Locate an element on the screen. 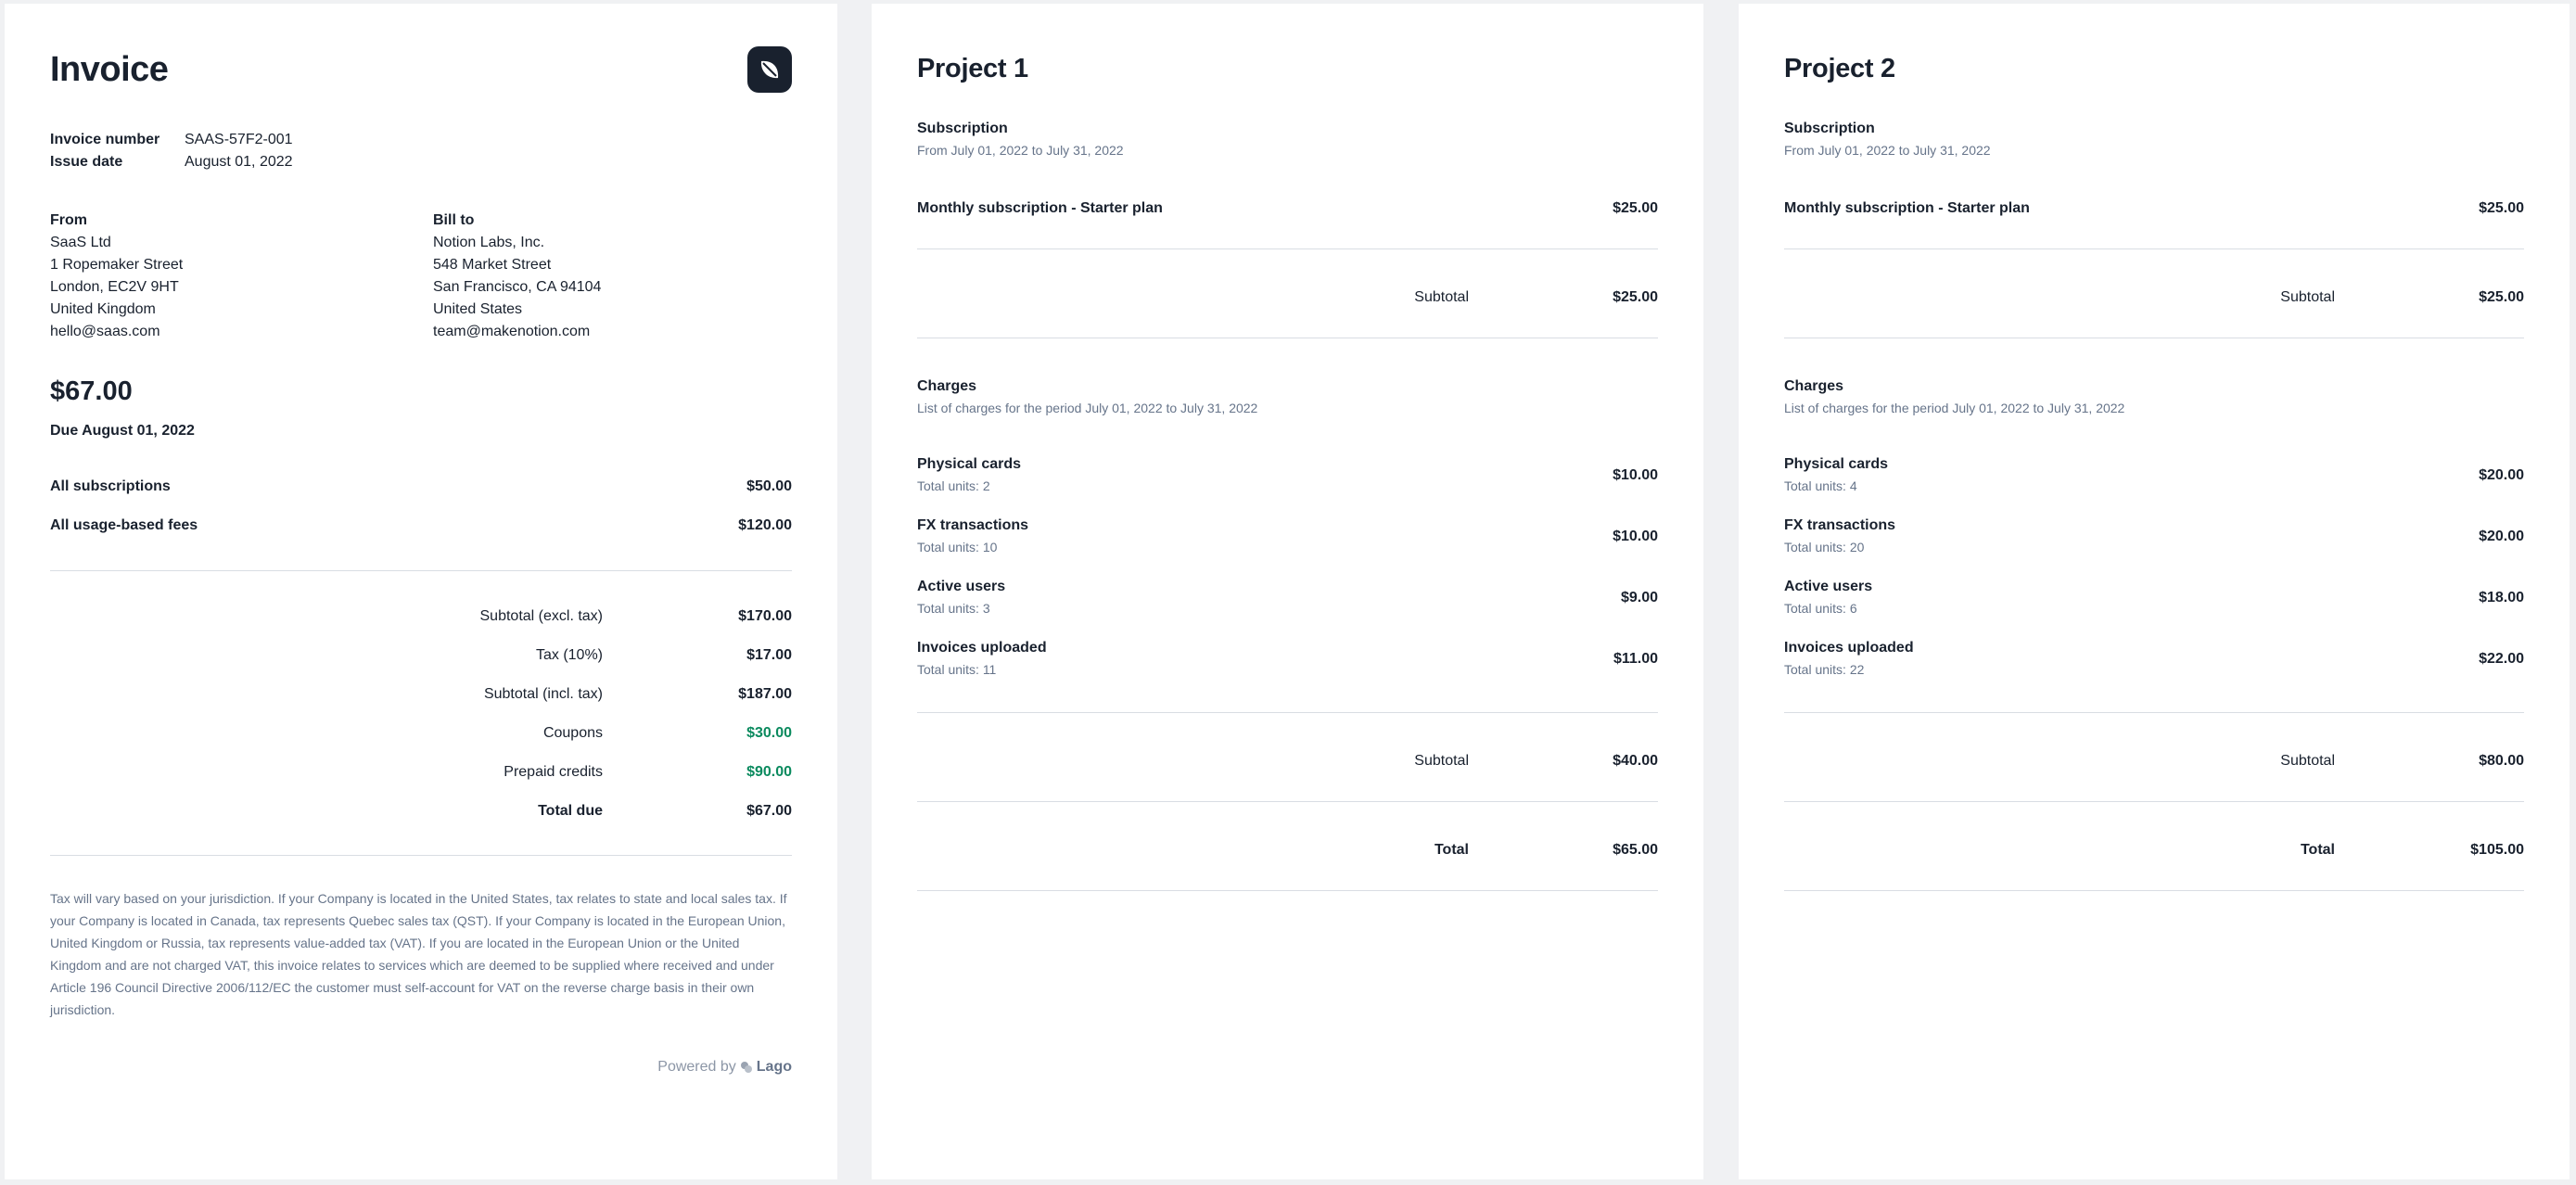  lago-logo-icon is located at coordinates (746, 1067).